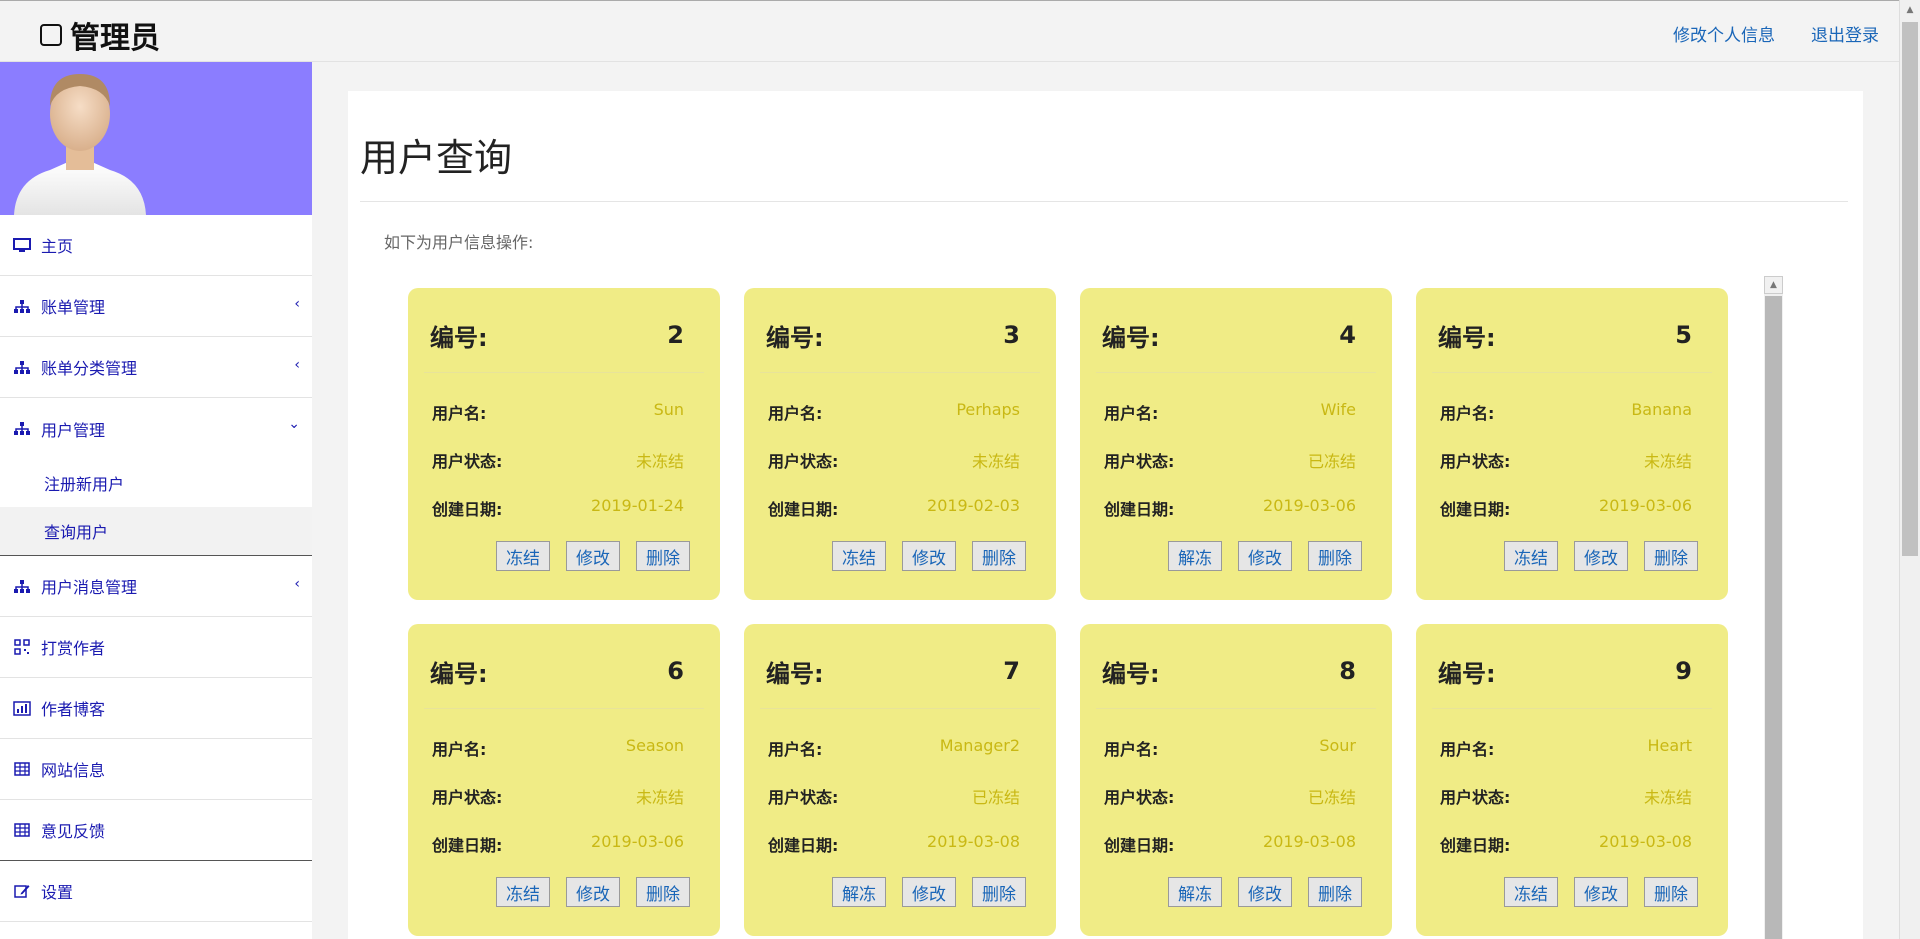 This screenshot has height=939, width=1920. What do you see at coordinates (1229, 671) in the screenshot?
I see `card-header: 编号: 8` at bounding box center [1229, 671].